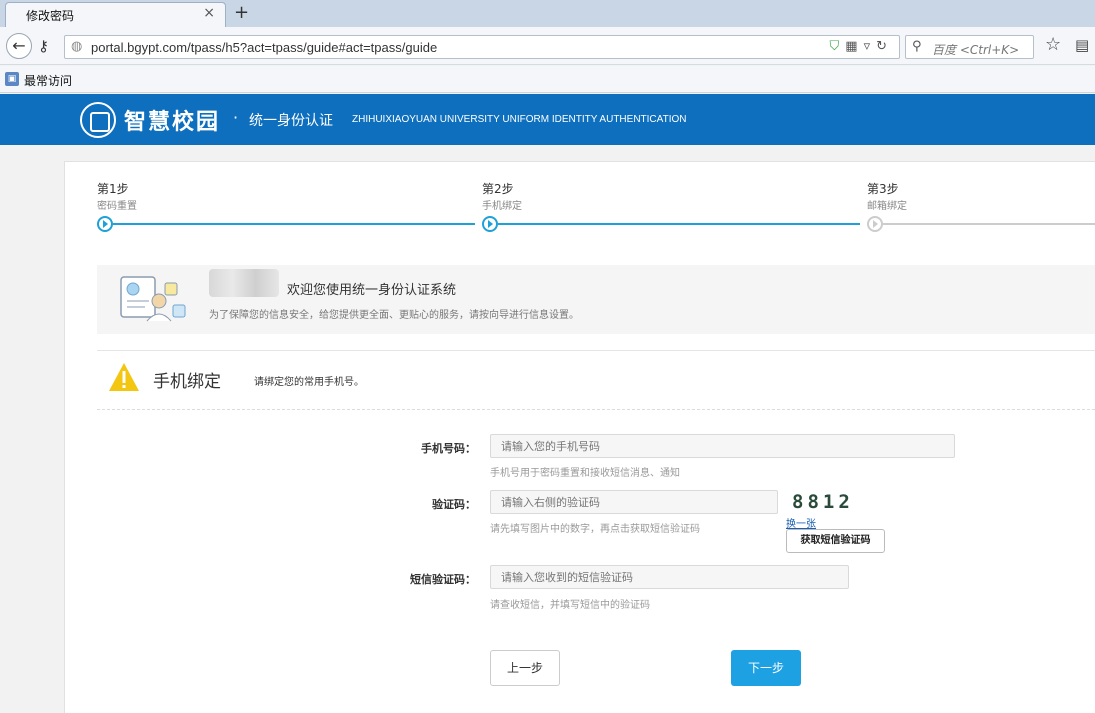  Describe the element at coordinates (309, 382) in the screenshot. I see `section-hint: 请绑定您的常用手机号。` at that location.